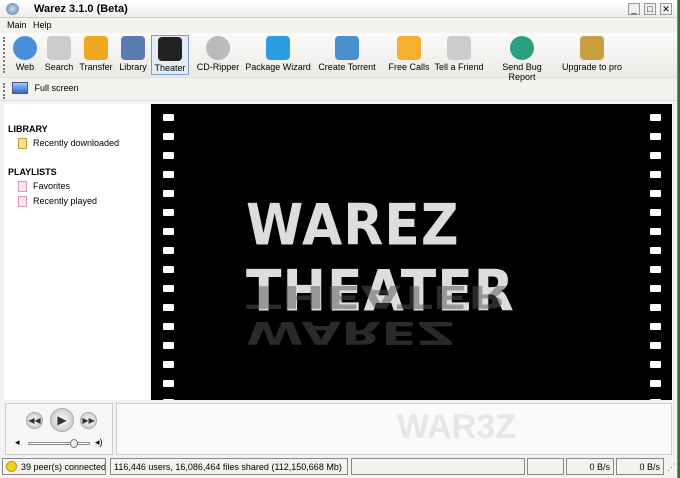 The height and width of the screenshot is (478, 680). I want to click on menu-help: Help, so click(42, 25).